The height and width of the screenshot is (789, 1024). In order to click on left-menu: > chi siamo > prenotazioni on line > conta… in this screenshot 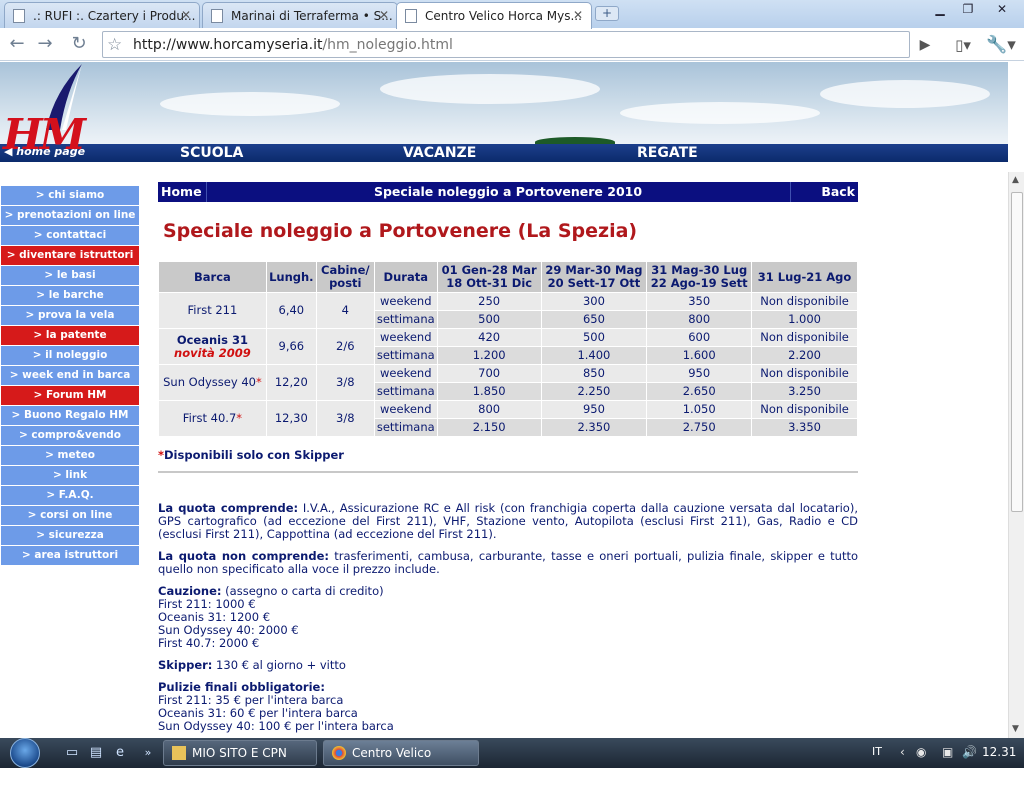, I will do `click(70, 376)`.